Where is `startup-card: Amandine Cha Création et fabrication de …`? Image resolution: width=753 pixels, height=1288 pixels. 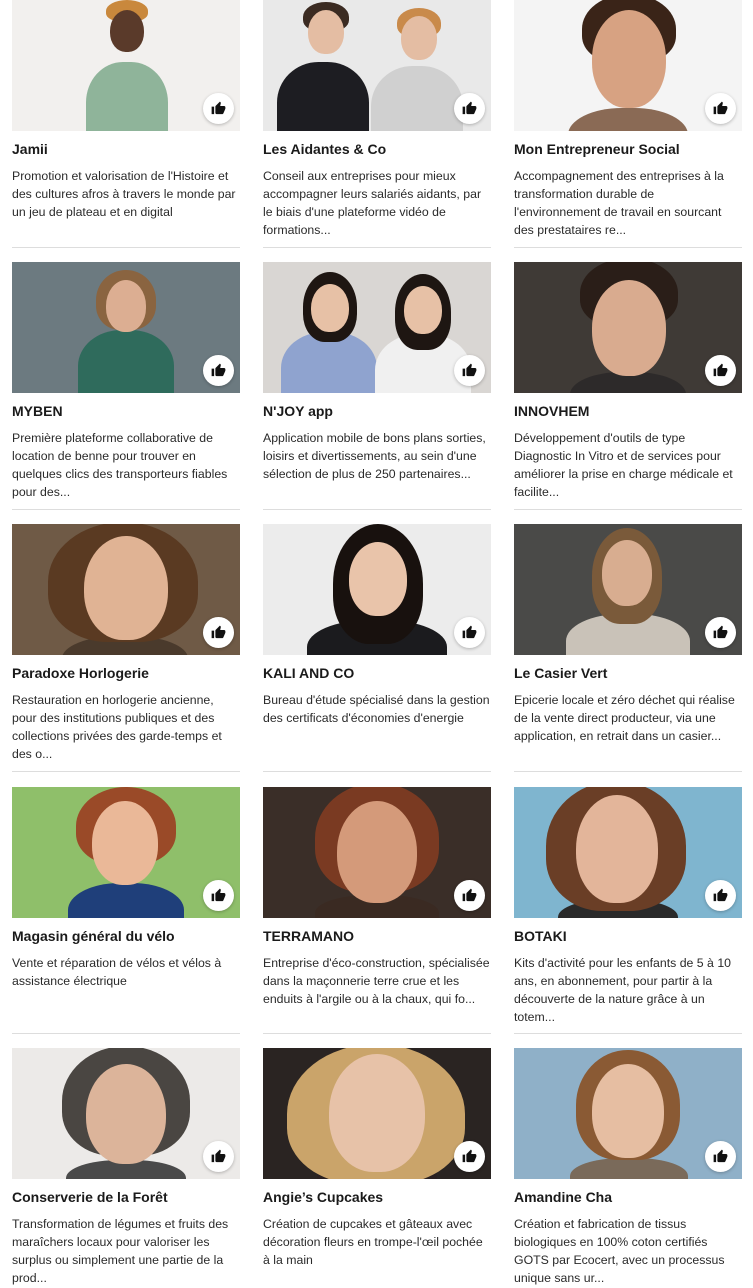
startup-card: Amandine Cha Création et fabrication de … is located at coordinates (628, 1167).